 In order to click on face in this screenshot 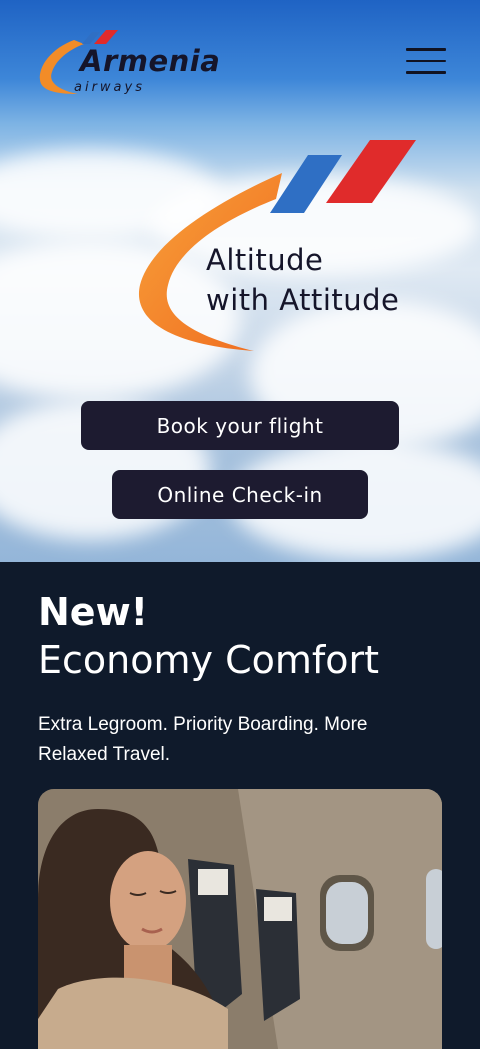, I will do `click(148, 901)`.